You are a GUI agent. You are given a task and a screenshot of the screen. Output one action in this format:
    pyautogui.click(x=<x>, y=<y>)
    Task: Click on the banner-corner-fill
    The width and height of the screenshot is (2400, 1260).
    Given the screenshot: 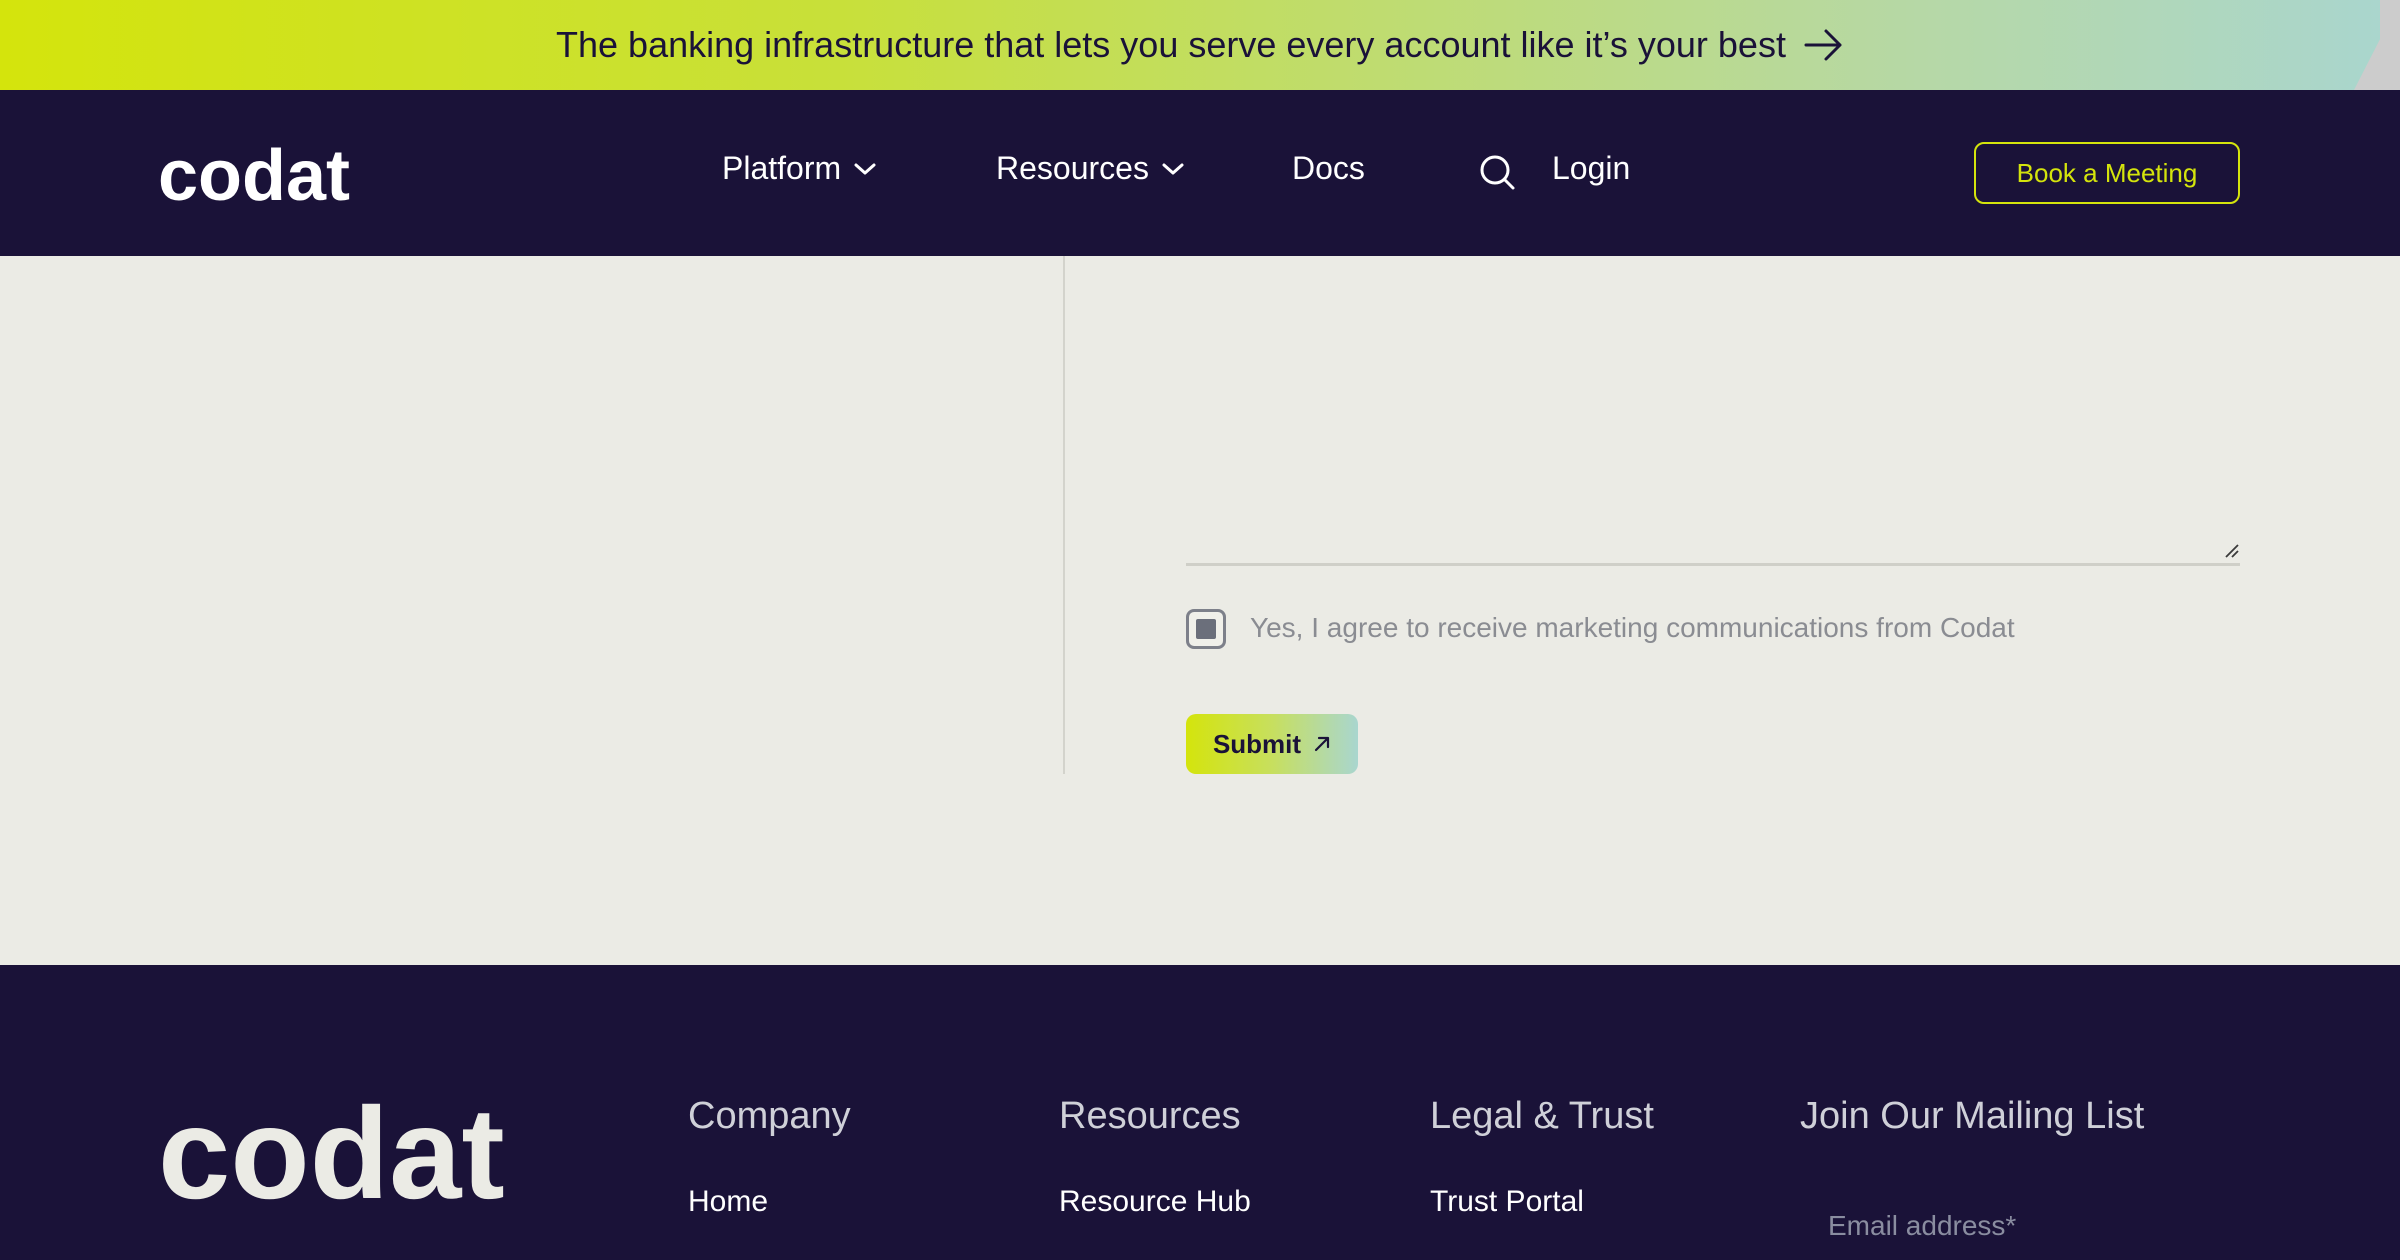 What is the action you would take?
    pyautogui.click(x=2390, y=45)
    